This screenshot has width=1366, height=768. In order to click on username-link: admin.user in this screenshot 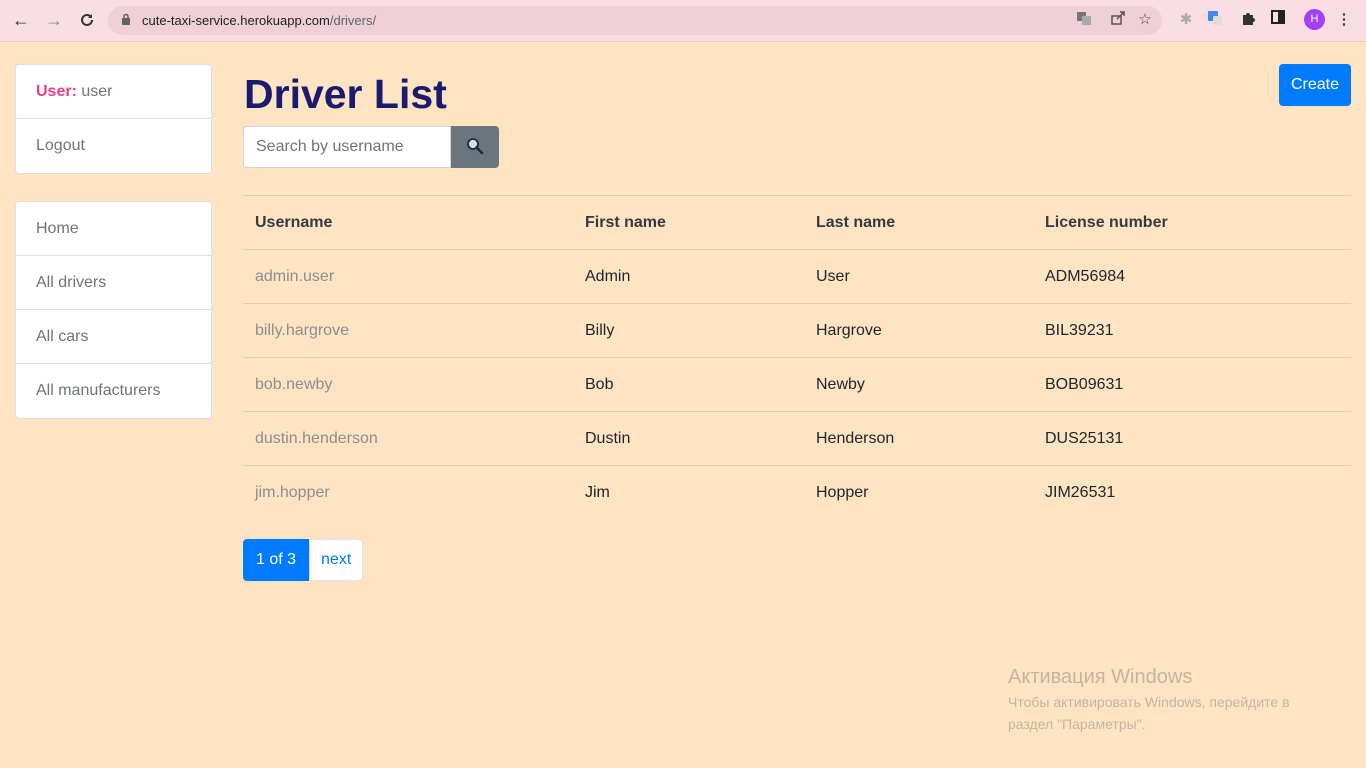, I will do `click(408, 276)`.